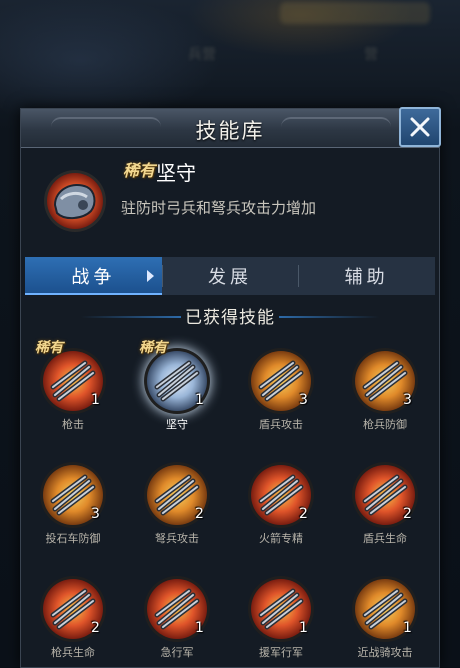 The width and height of the screenshot is (460, 668). I want to click on skill-item: 3 投石车防御, so click(73, 501).